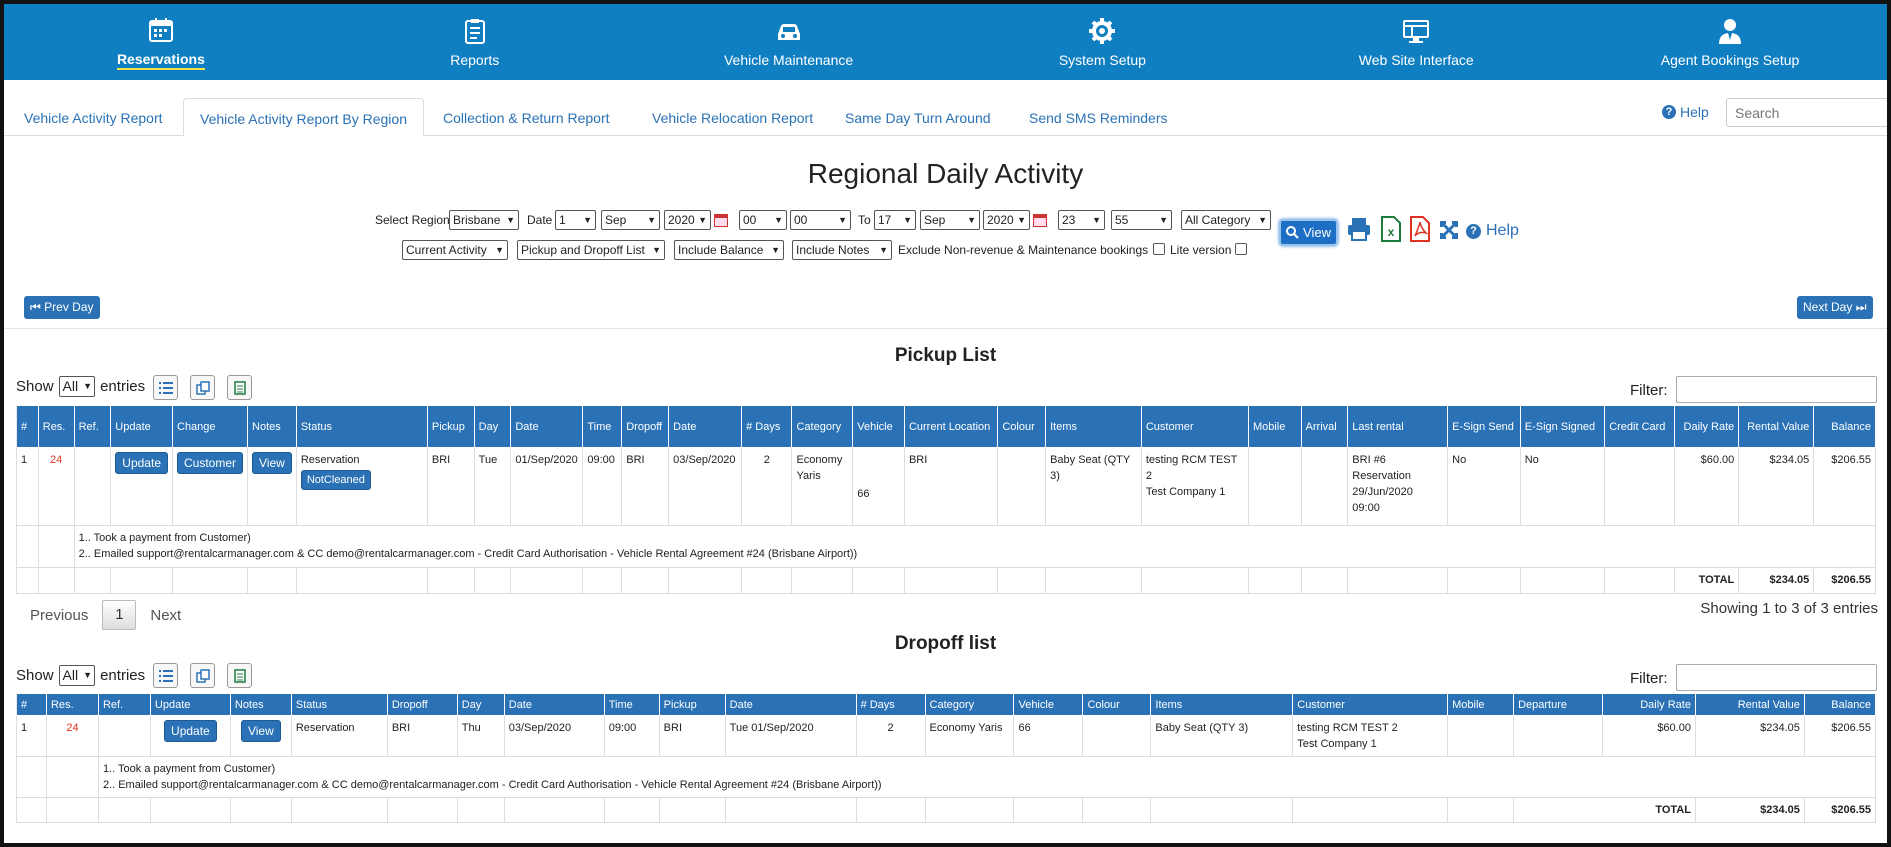  I want to click on copy-button, so click(202, 387).